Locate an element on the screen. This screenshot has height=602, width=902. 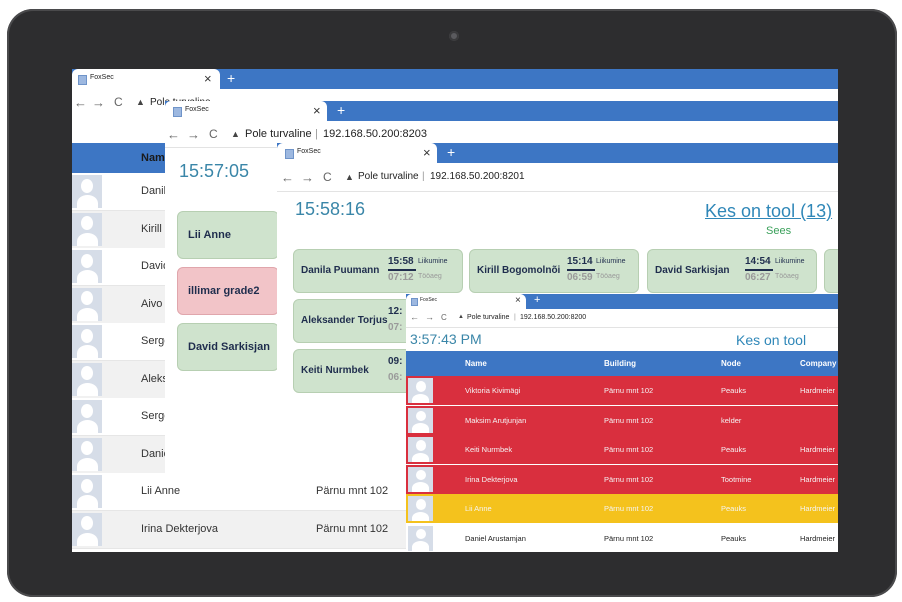
url-text: 192.168.50.200:8201 is located at coordinates (477, 176).